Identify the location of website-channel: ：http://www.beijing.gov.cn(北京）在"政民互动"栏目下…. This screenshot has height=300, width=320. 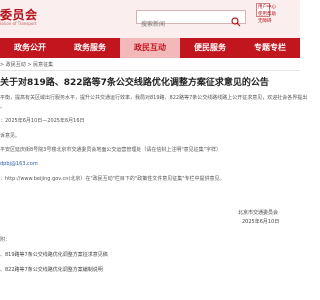
(112, 179).